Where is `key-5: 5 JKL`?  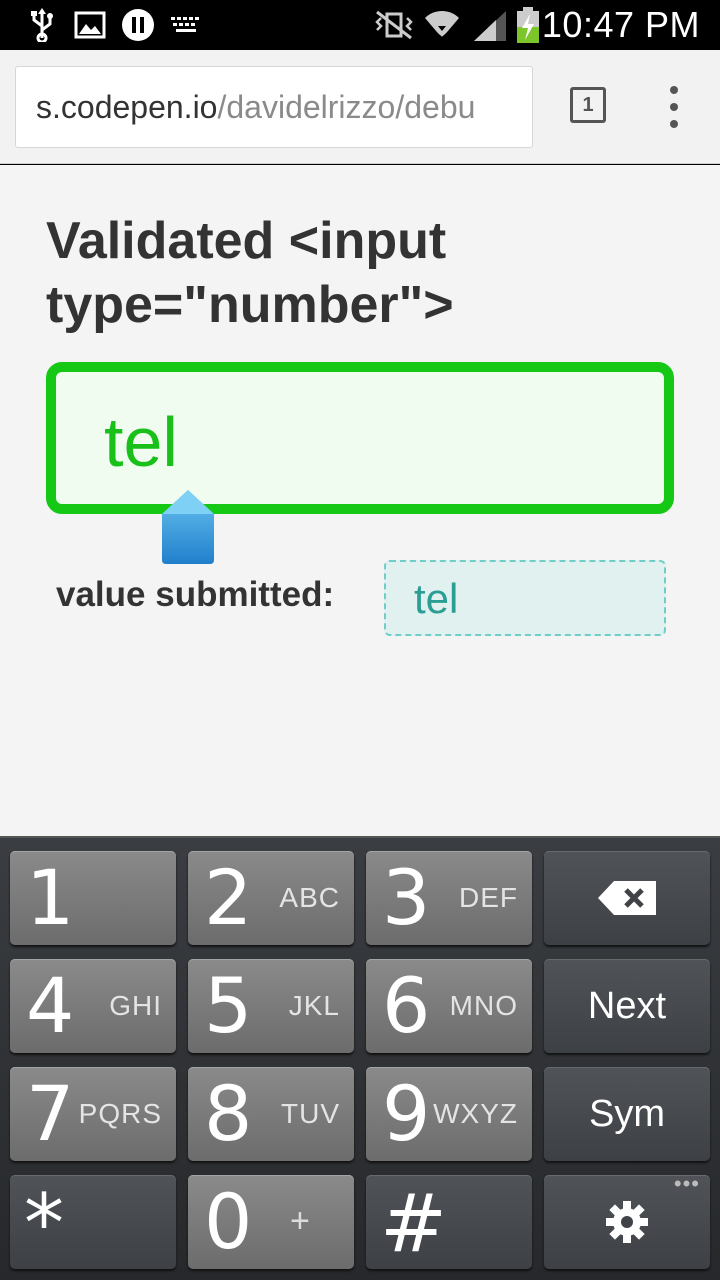
key-5: 5 JKL is located at coordinates (271, 1006).